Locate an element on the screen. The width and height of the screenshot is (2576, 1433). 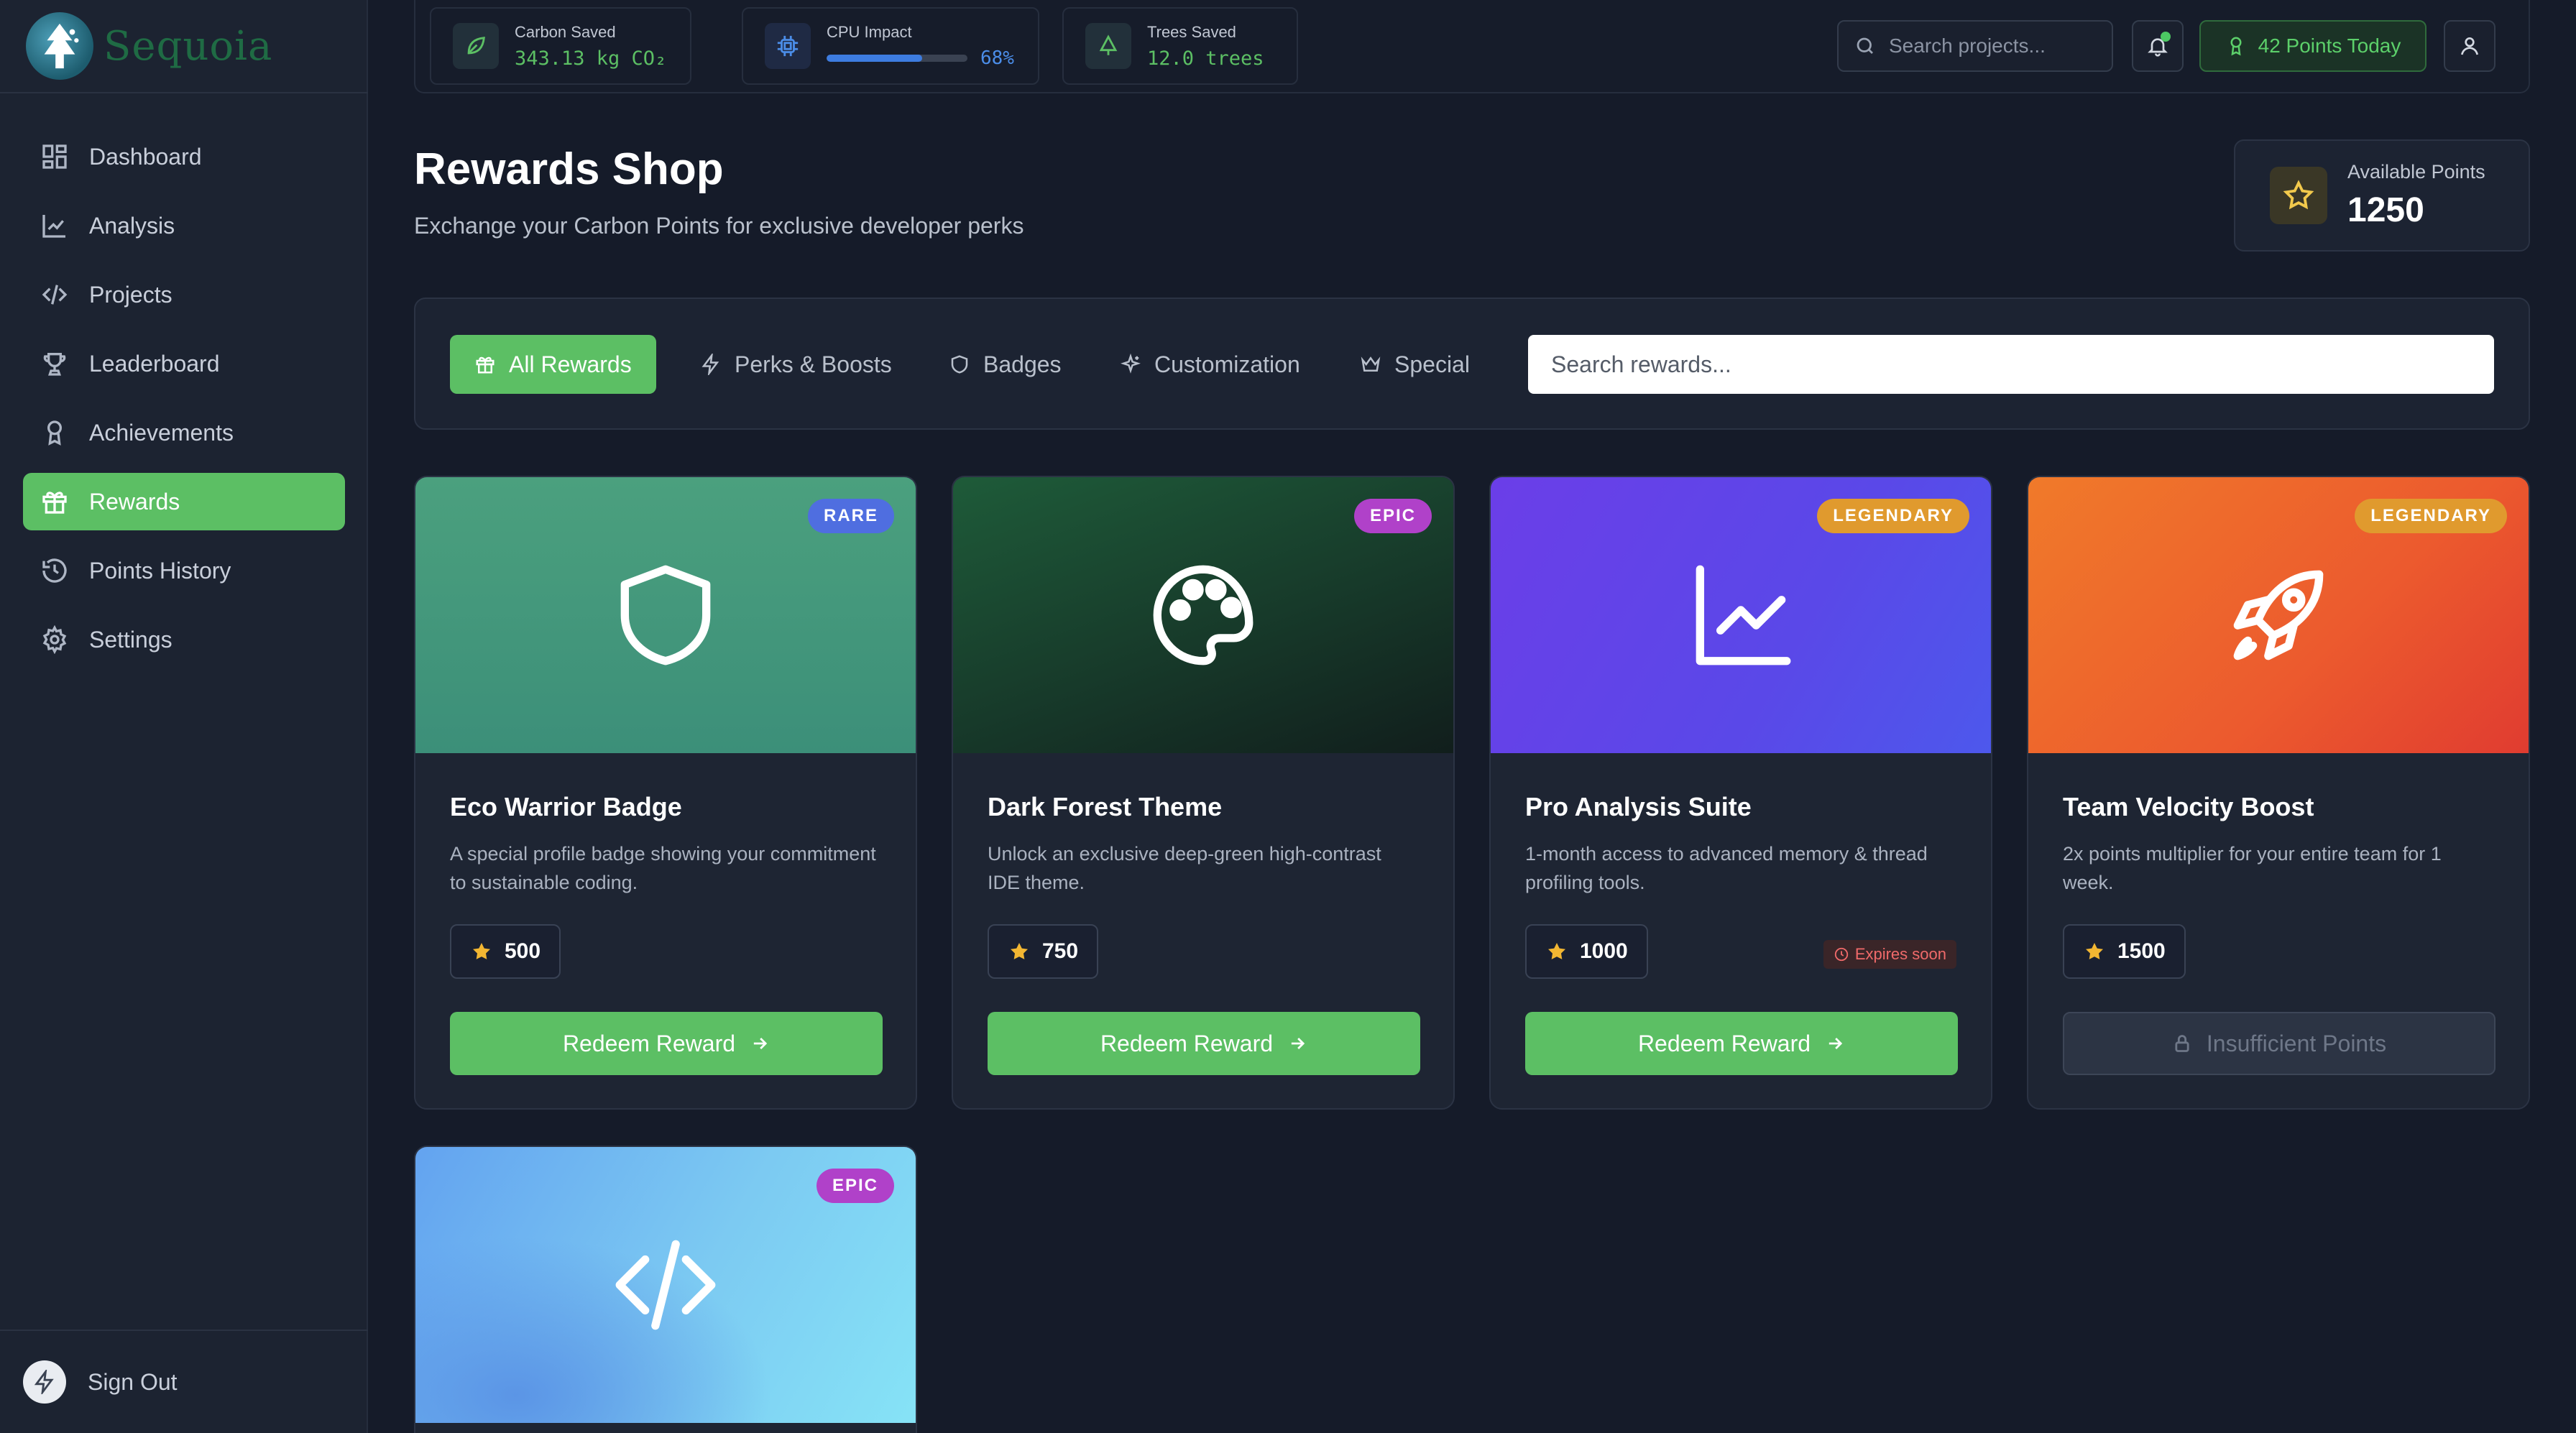
reward-cost-value: 500 is located at coordinates (523, 951).